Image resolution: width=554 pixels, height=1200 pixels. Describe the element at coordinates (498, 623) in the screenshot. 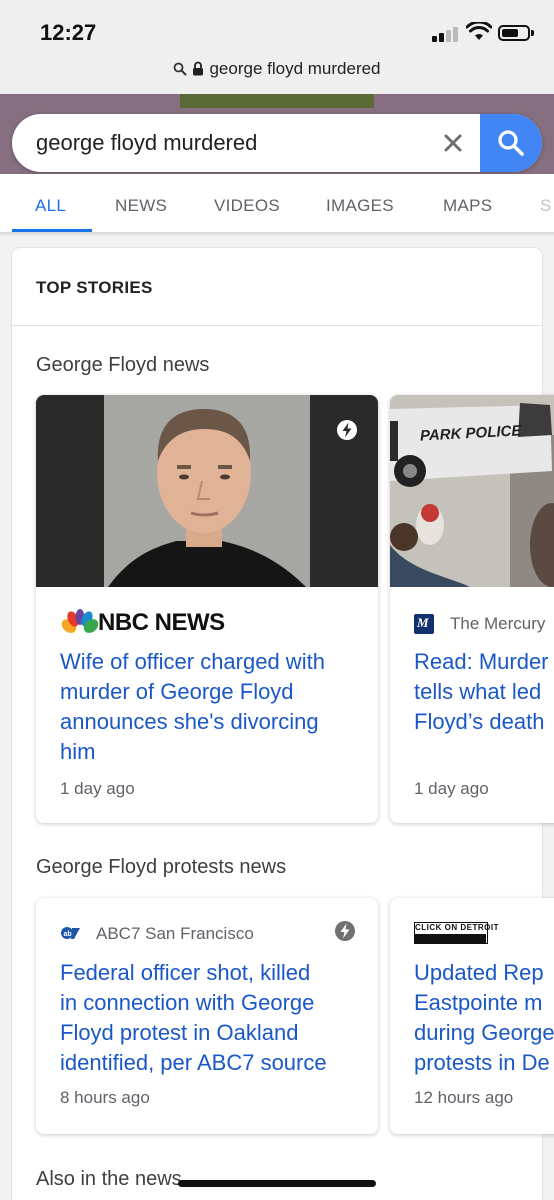

I see `source-name: The Mercury` at that location.